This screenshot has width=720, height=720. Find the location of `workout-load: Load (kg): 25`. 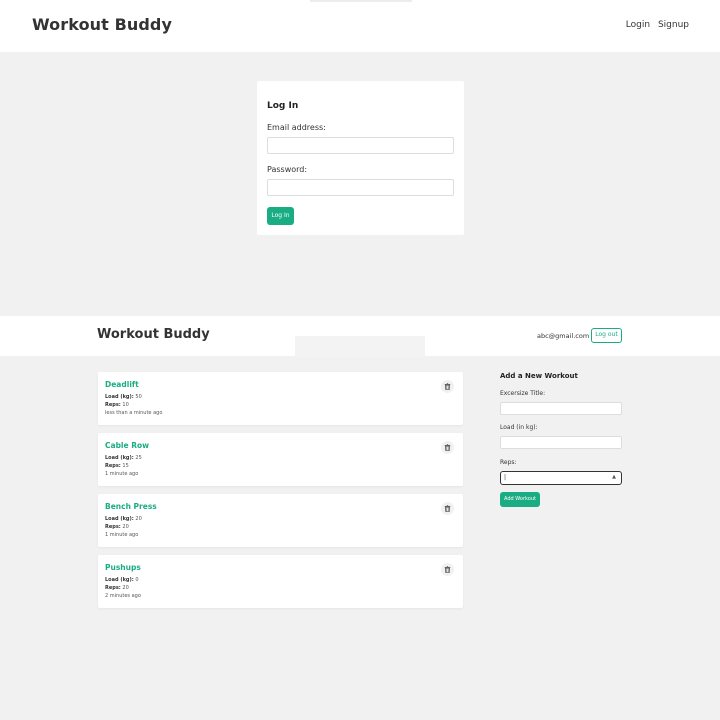

workout-load: Load (kg): 25 is located at coordinates (123, 458).